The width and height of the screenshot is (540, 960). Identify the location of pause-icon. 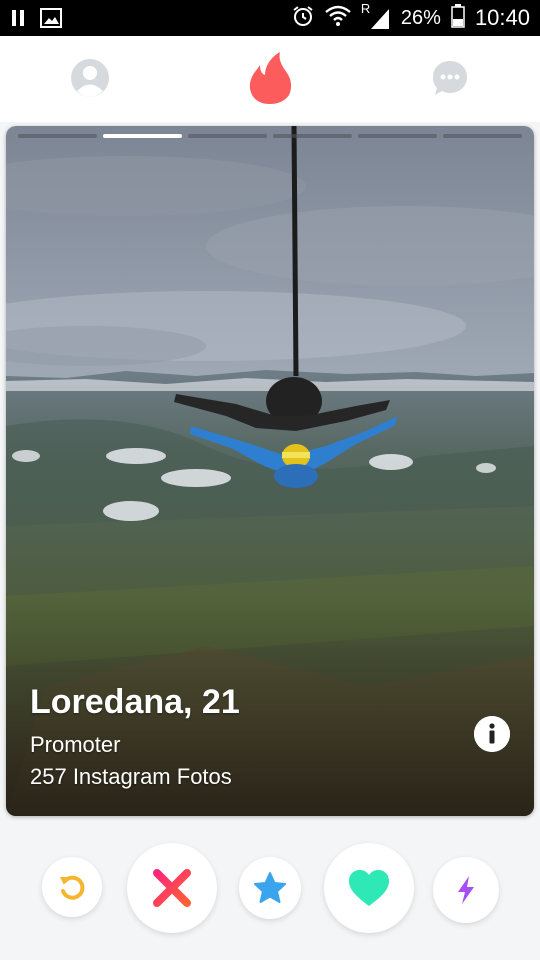
(19, 20).